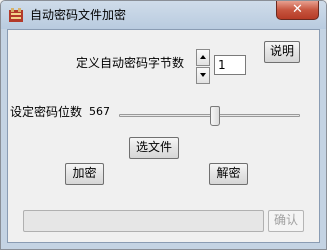  I want to click on arrow-up-icon, so click(203, 57).